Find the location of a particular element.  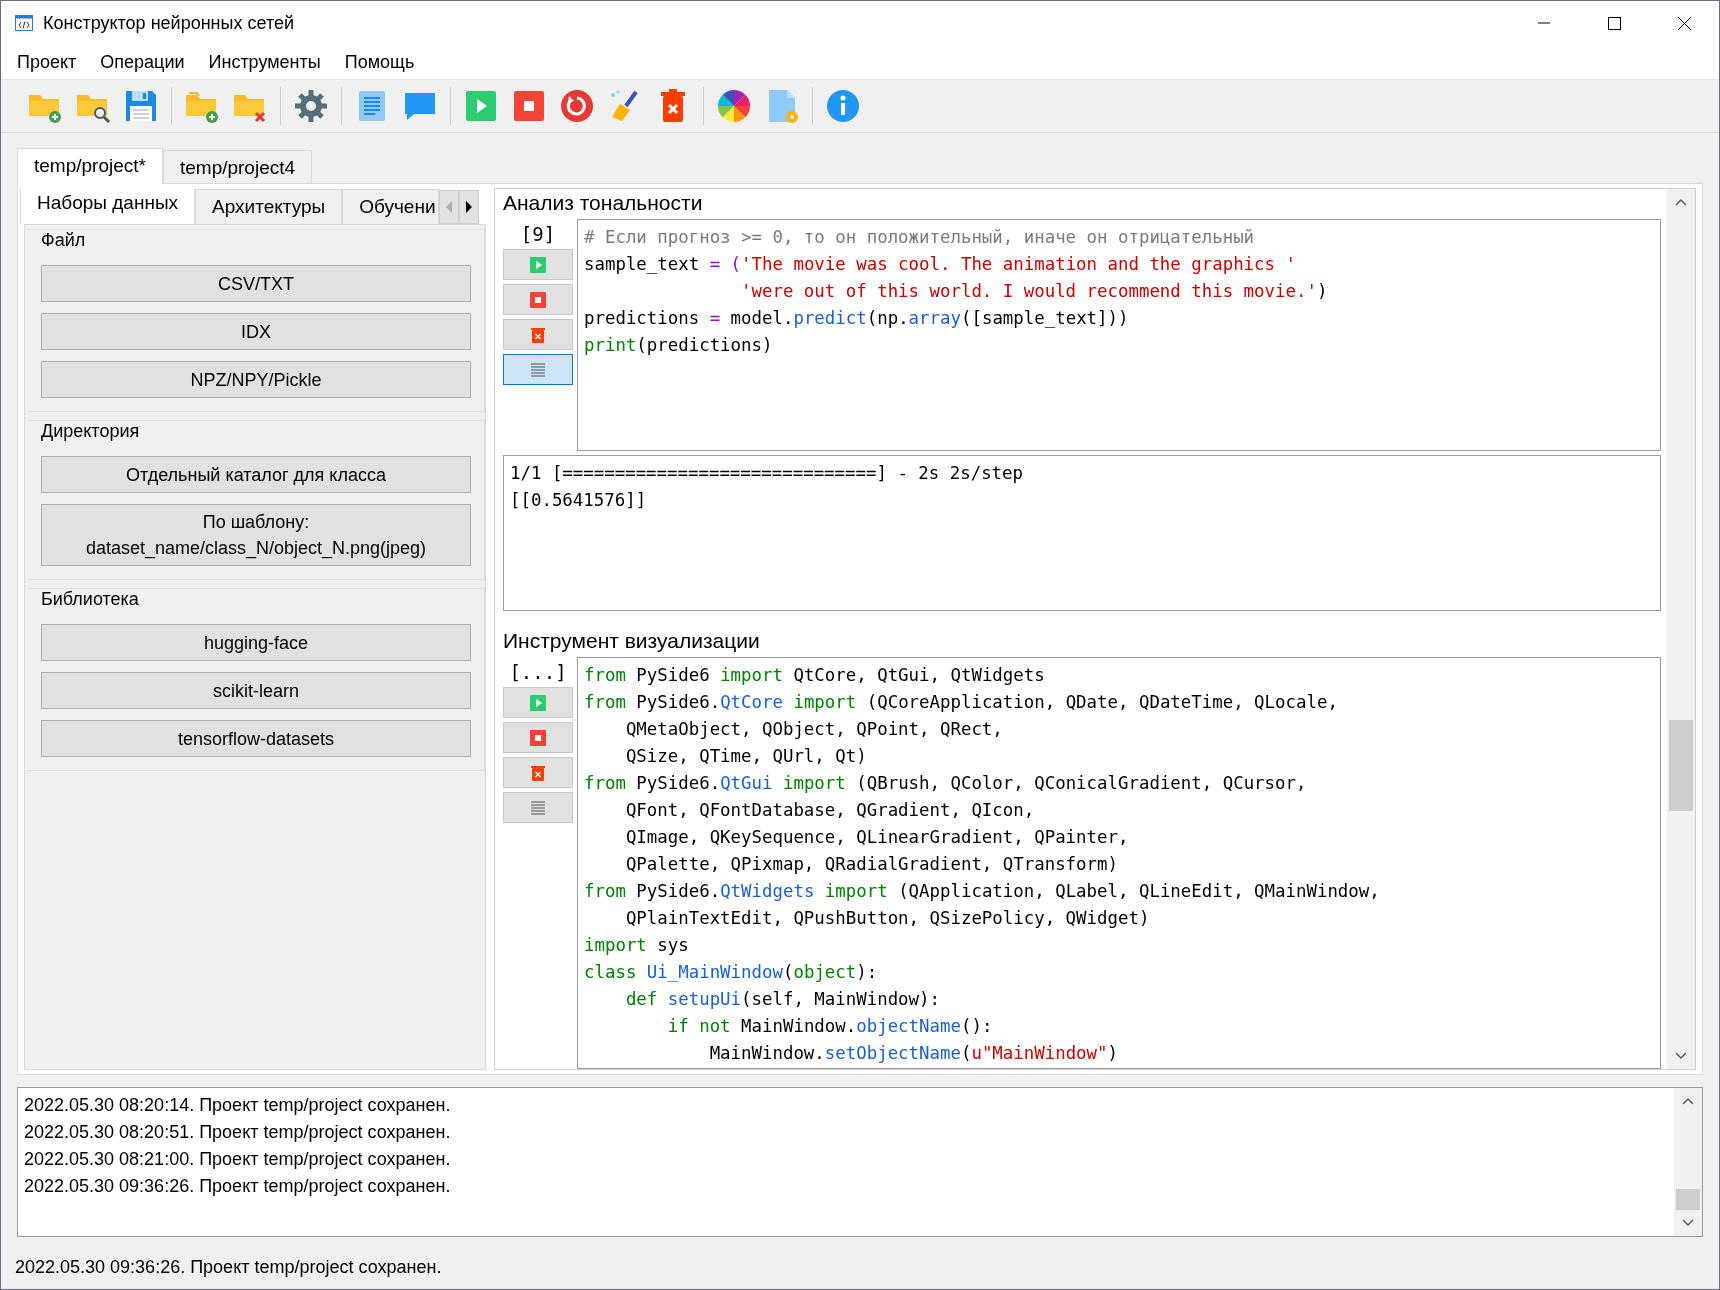

code-line: MainWindow.setObjectName(u"MainWindow") is located at coordinates (913, 1053).